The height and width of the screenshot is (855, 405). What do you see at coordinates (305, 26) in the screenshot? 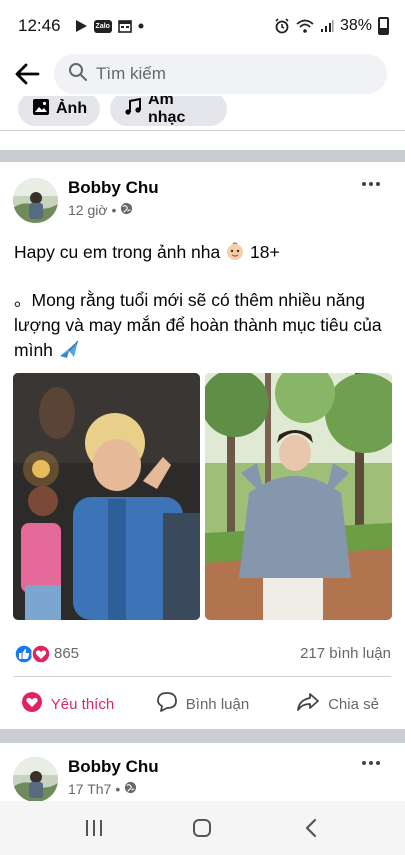
I see `wifi-icon` at bounding box center [305, 26].